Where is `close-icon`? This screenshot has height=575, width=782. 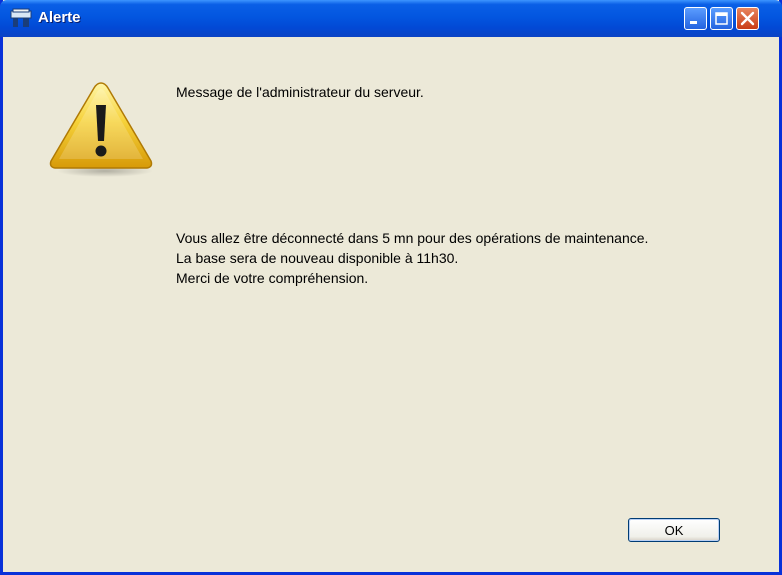 close-icon is located at coordinates (747, 18).